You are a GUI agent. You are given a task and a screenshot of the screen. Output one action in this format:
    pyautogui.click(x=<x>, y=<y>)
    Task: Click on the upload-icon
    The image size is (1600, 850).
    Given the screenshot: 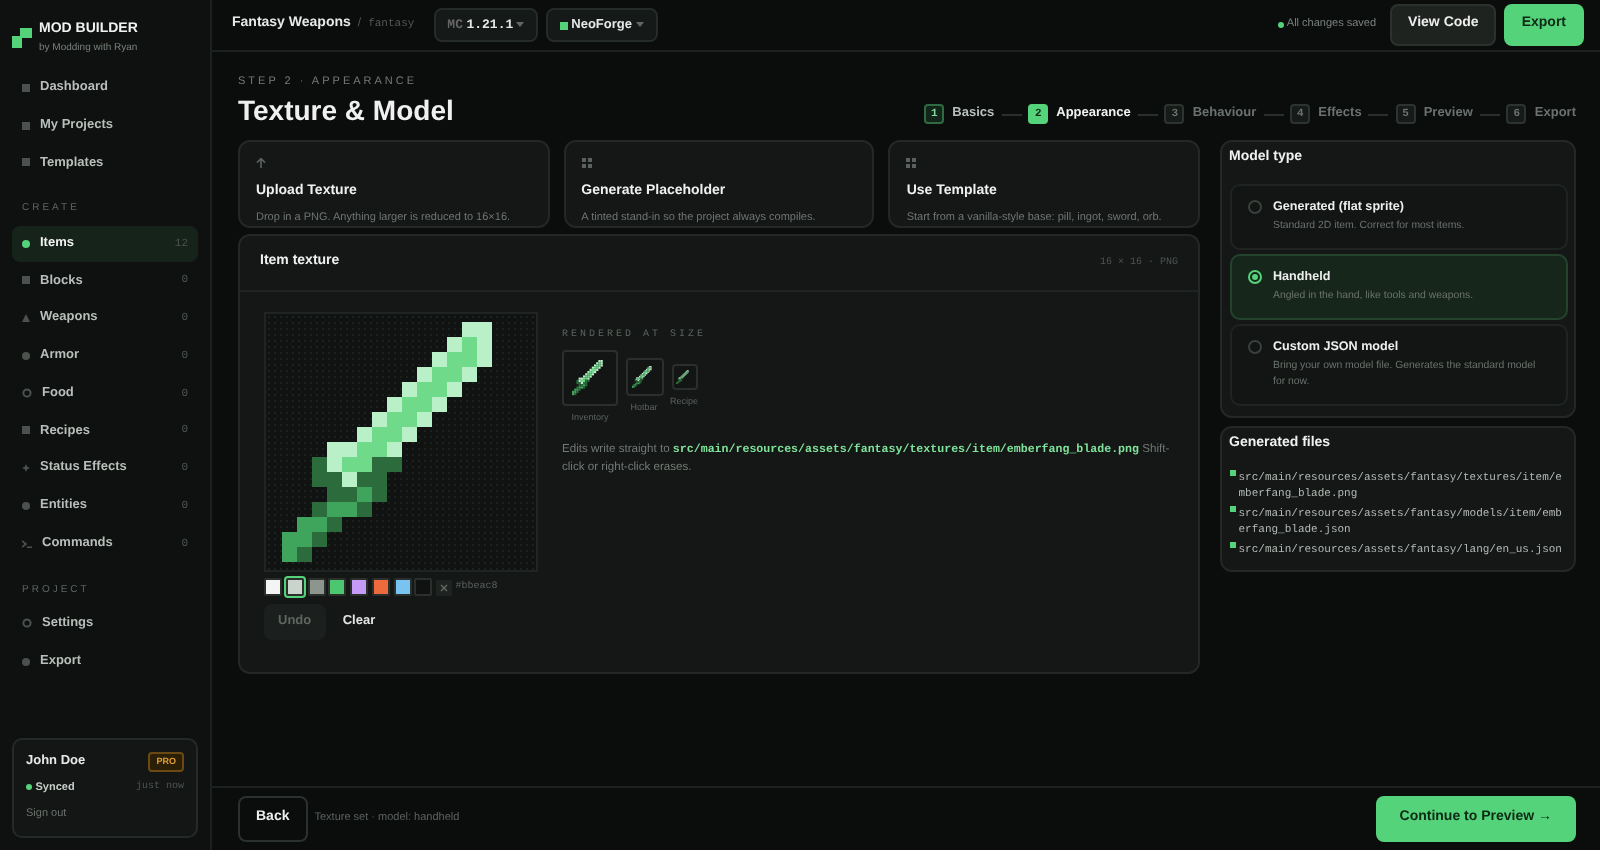 What is the action you would take?
    pyautogui.click(x=261, y=163)
    